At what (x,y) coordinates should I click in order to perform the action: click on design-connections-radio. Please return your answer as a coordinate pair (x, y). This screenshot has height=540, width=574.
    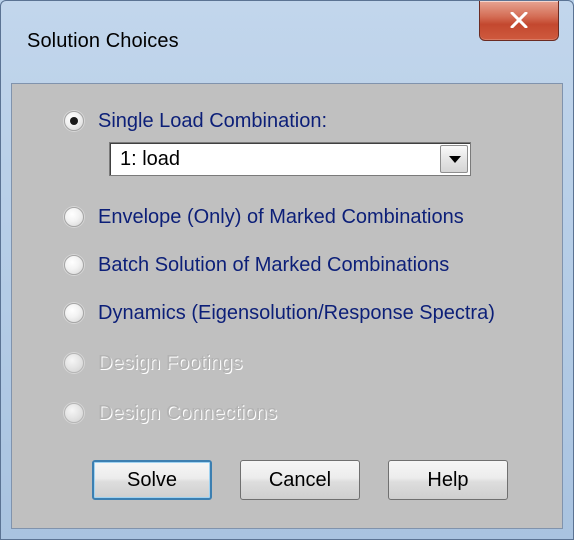
    Looking at the image, I should click on (74, 413).